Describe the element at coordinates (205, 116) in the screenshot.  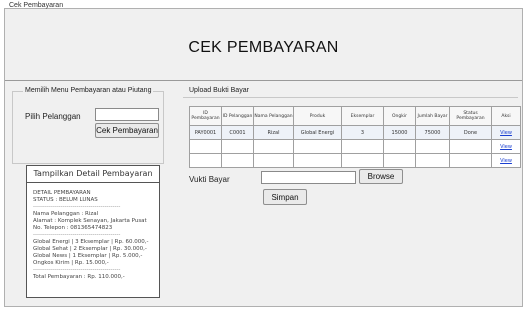
I see `column-header: ID Pembayaran` at that location.